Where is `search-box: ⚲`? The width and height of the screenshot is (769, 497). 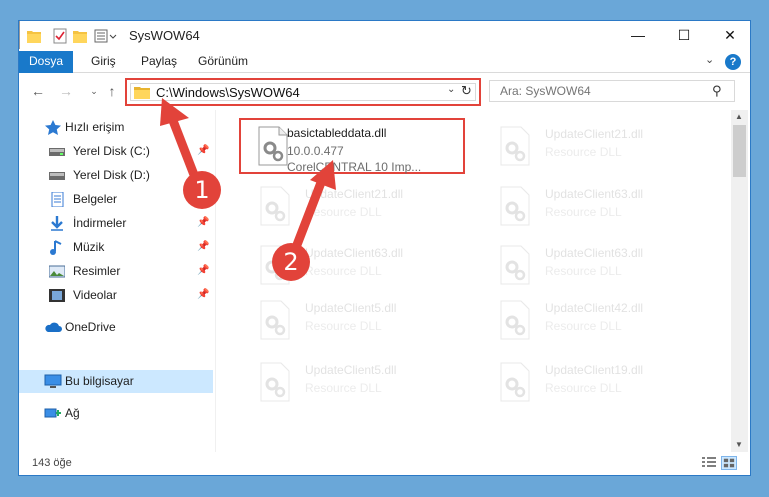 search-box: ⚲ is located at coordinates (612, 91).